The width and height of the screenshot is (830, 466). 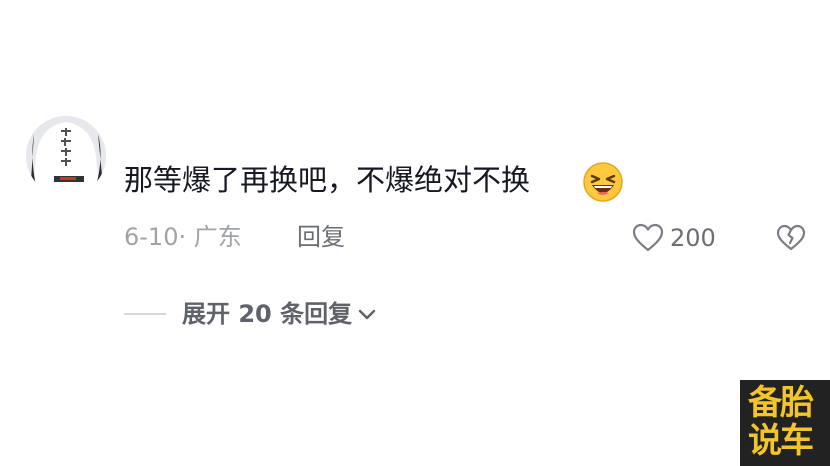 I want to click on avatar-image, so click(x=66, y=156).